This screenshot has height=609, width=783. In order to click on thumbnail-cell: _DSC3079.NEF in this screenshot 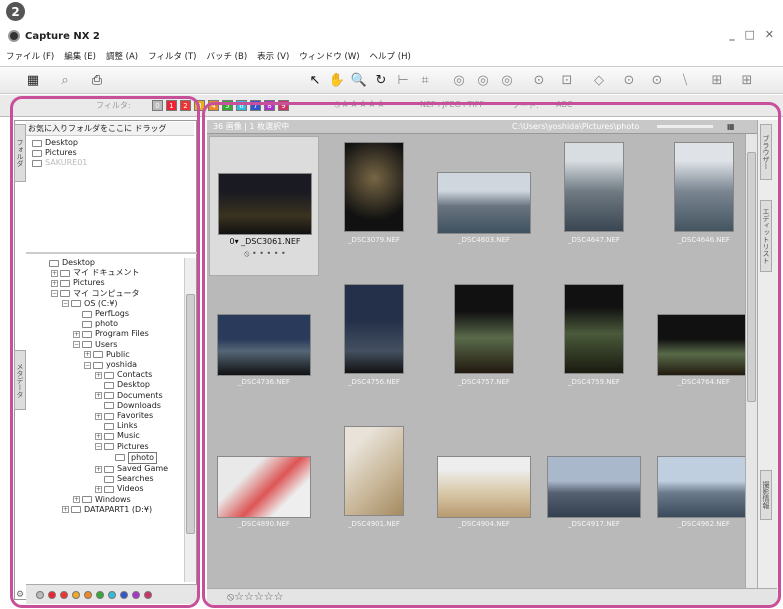, I will do `click(374, 206)`.